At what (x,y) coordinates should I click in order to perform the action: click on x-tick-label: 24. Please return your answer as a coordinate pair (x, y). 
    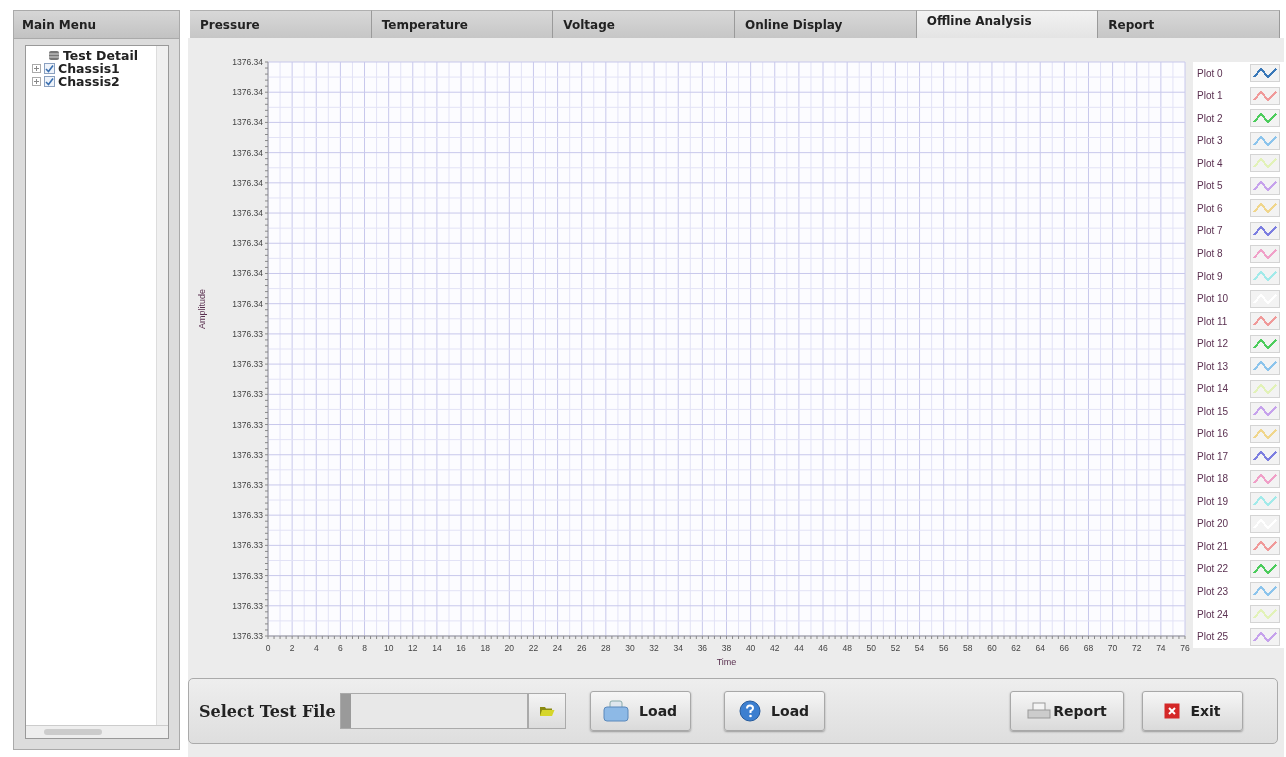
    Looking at the image, I should click on (557, 648).